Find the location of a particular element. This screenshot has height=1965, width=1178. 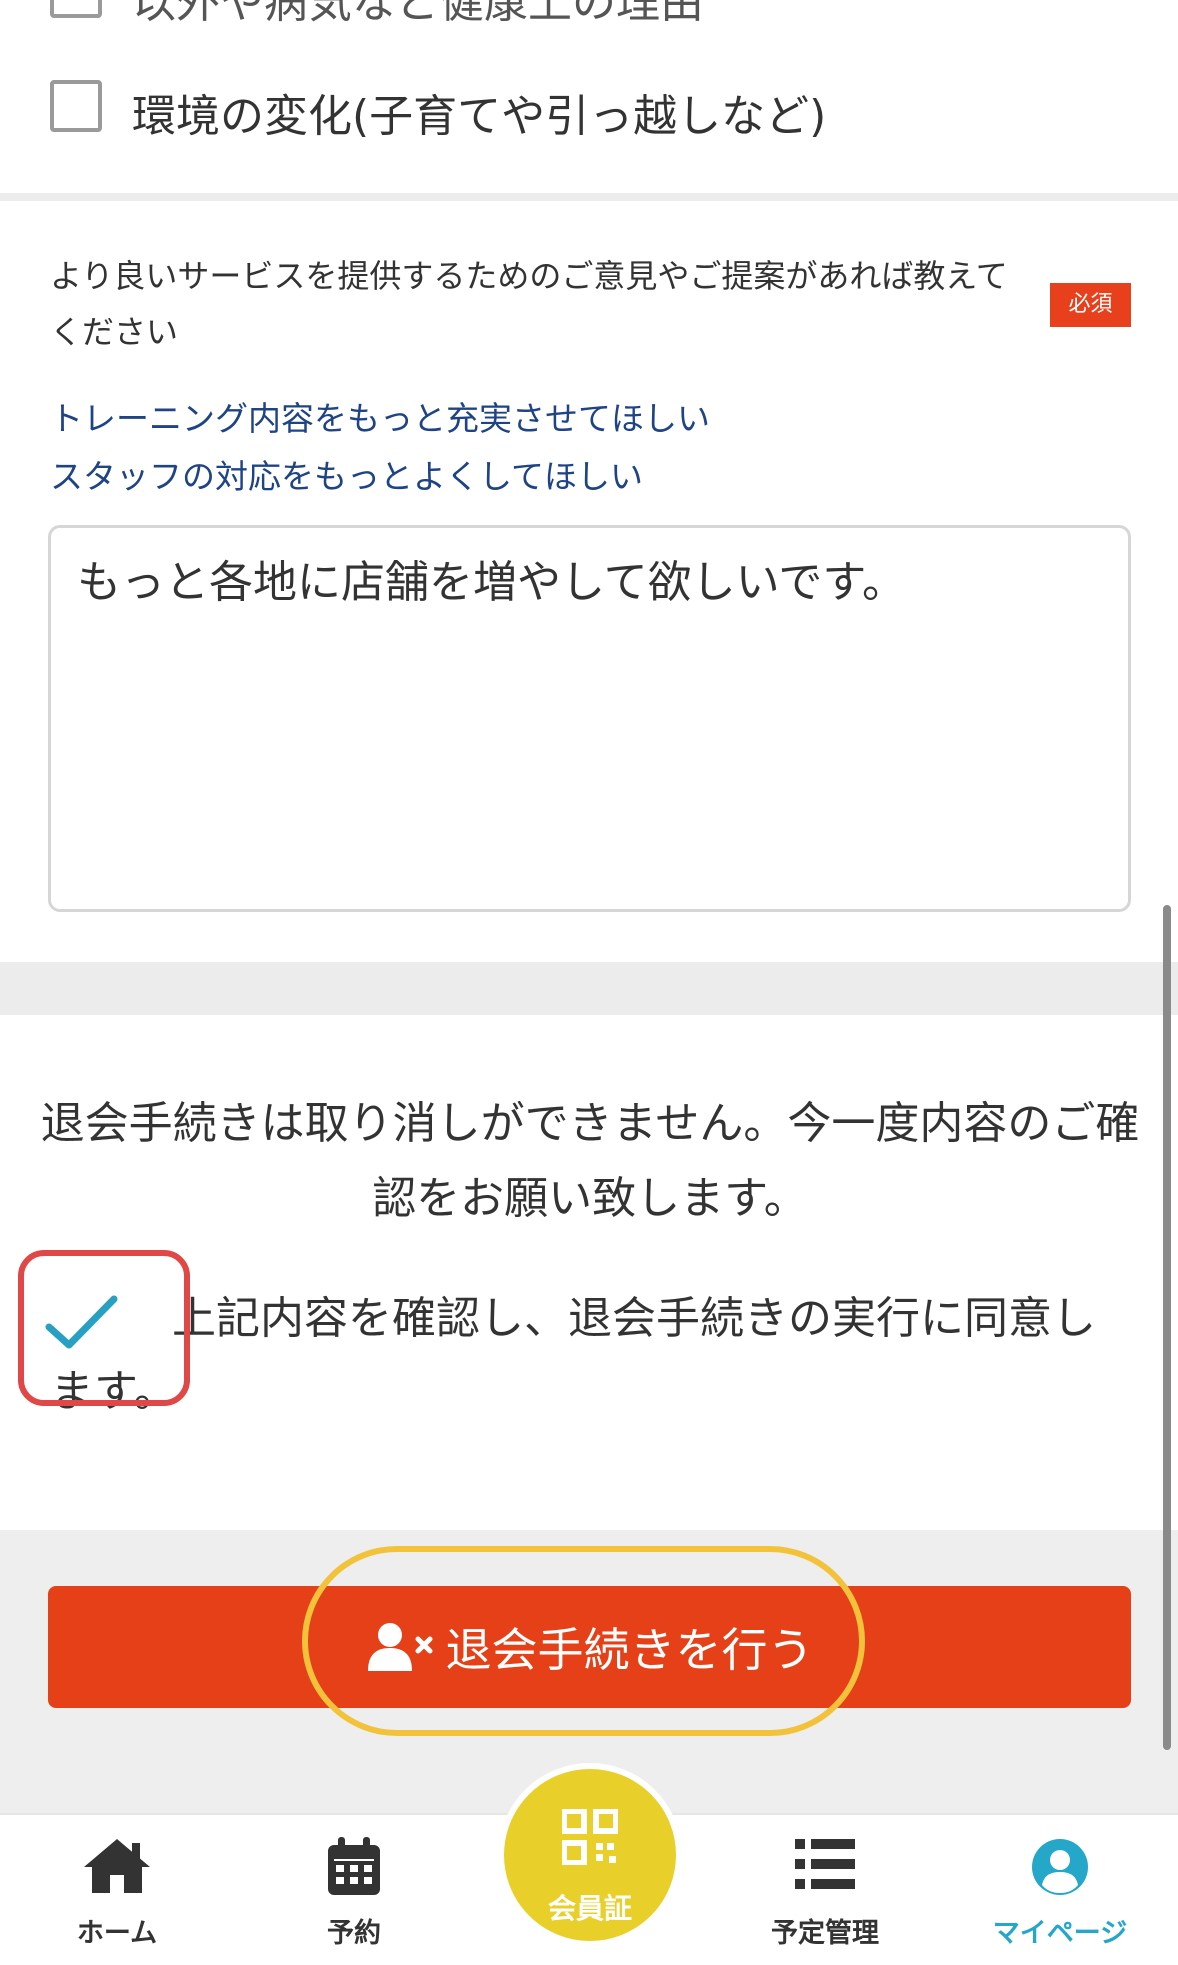

nav-membership-card: 会員証 is located at coordinates (590, 1855).